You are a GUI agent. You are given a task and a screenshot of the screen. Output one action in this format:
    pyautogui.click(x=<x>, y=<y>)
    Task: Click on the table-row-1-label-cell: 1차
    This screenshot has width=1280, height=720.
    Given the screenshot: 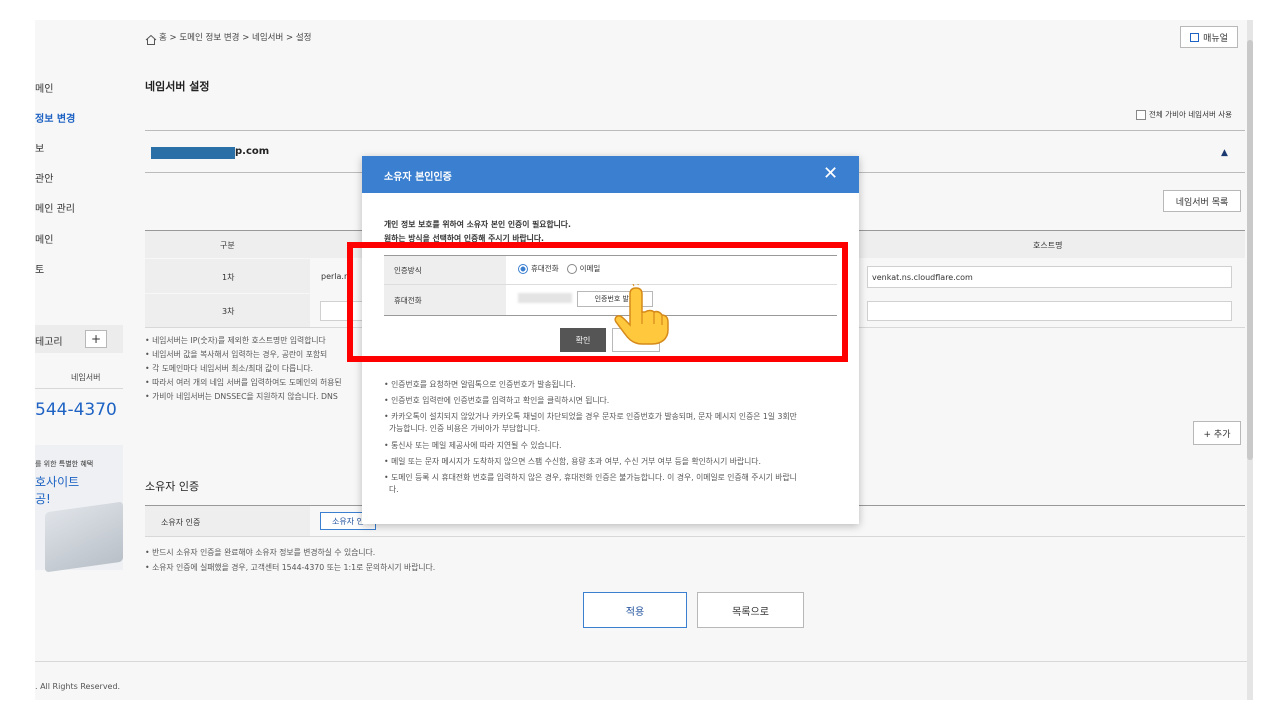 What is the action you would take?
    pyautogui.click(x=227, y=276)
    